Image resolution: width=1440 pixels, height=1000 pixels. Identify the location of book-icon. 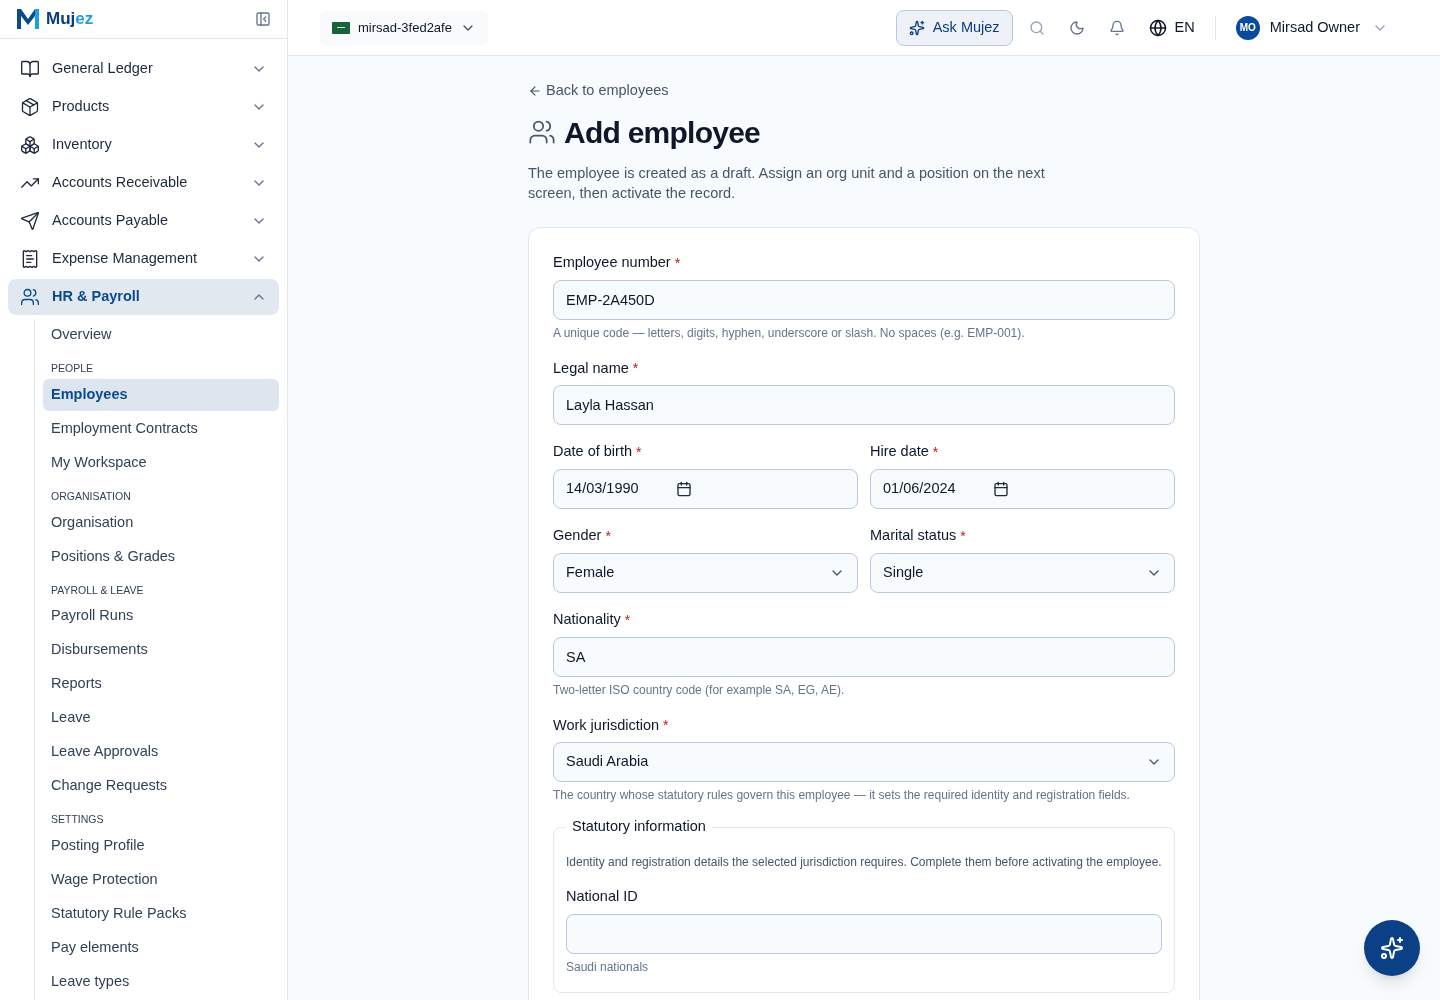
(30, 69).